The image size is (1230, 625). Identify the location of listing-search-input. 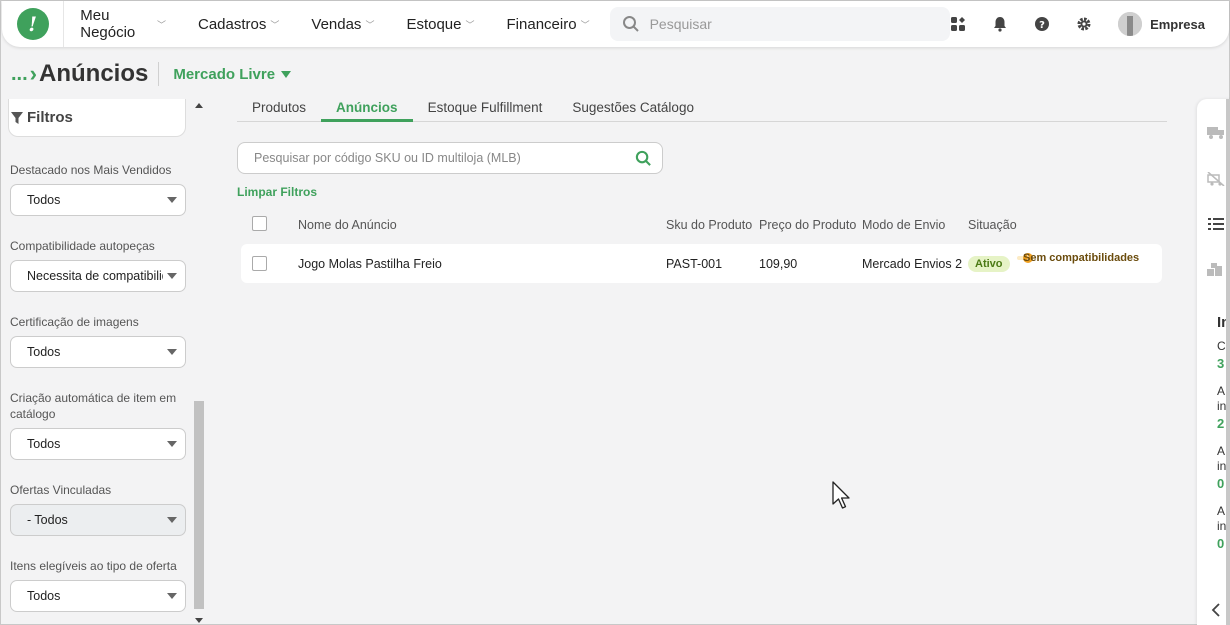
(439, 158).